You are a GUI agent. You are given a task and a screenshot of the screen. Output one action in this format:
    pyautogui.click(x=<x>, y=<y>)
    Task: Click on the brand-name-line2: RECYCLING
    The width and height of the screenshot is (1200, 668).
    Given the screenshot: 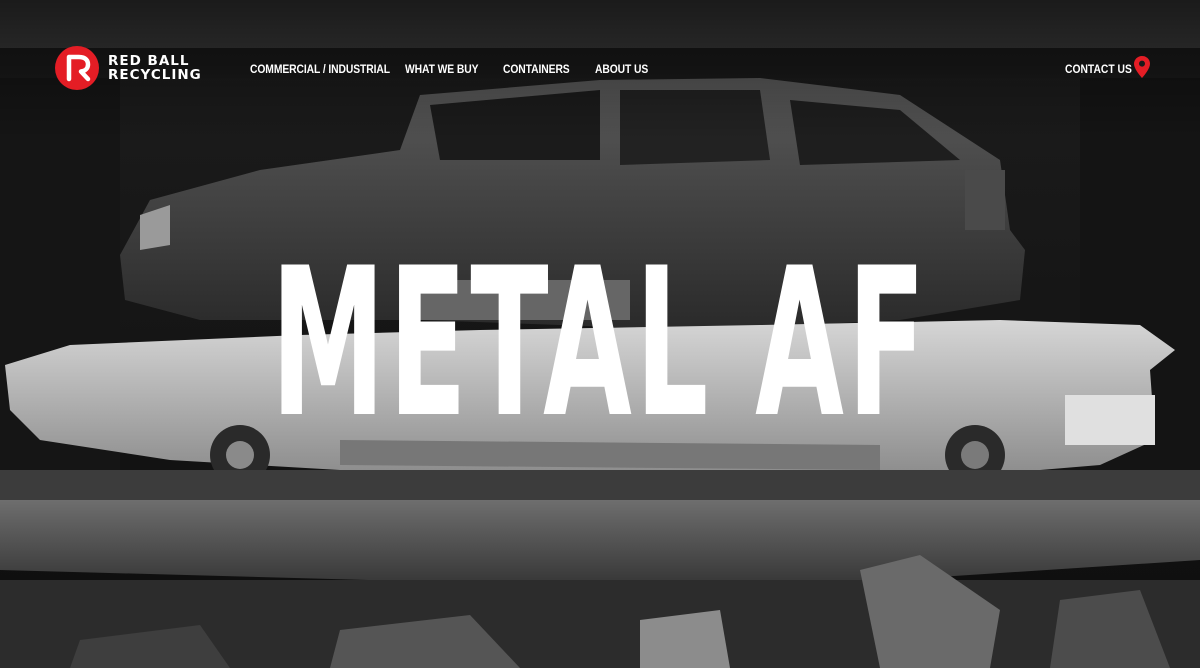 What is the action you would take?
    pyautogui.click(x=155, y=75)
    